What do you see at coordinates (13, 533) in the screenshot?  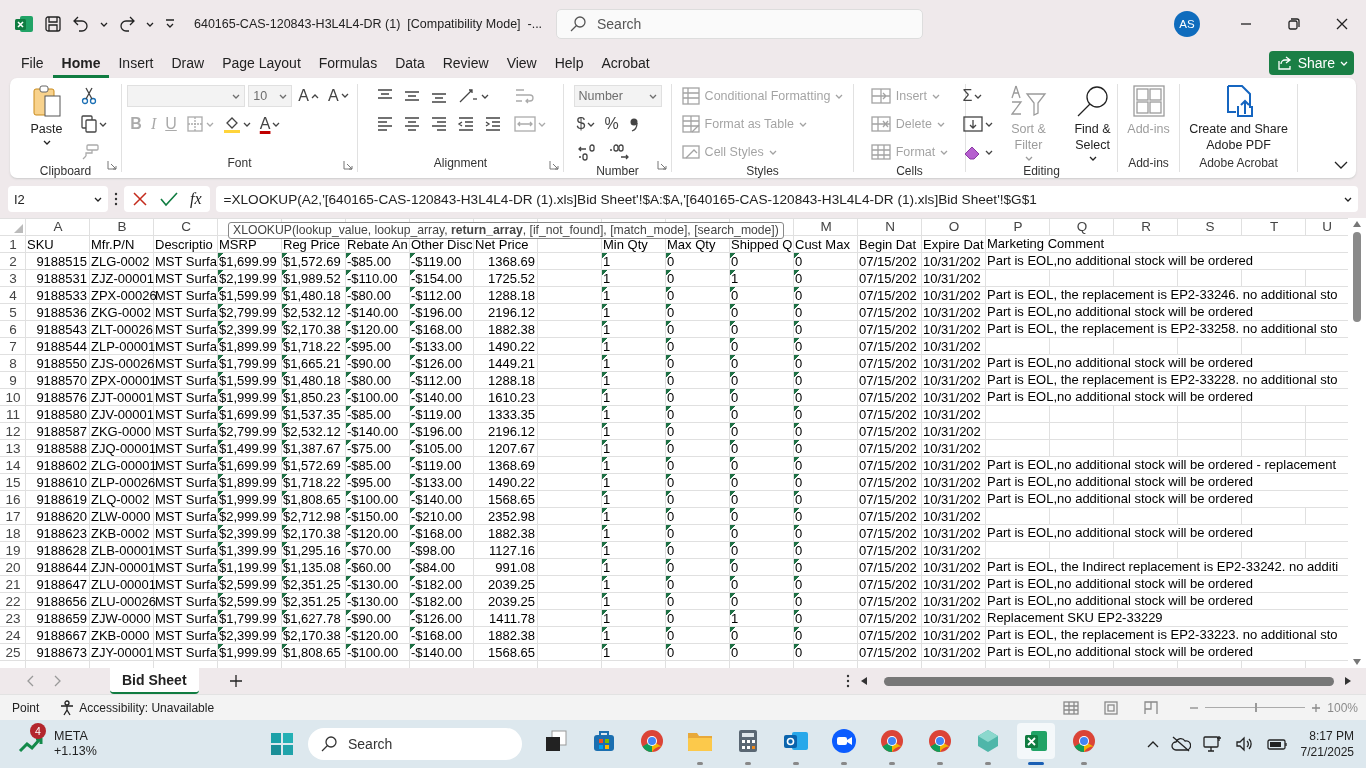 I see `row-header: 18` at bounding box center [13, 533].